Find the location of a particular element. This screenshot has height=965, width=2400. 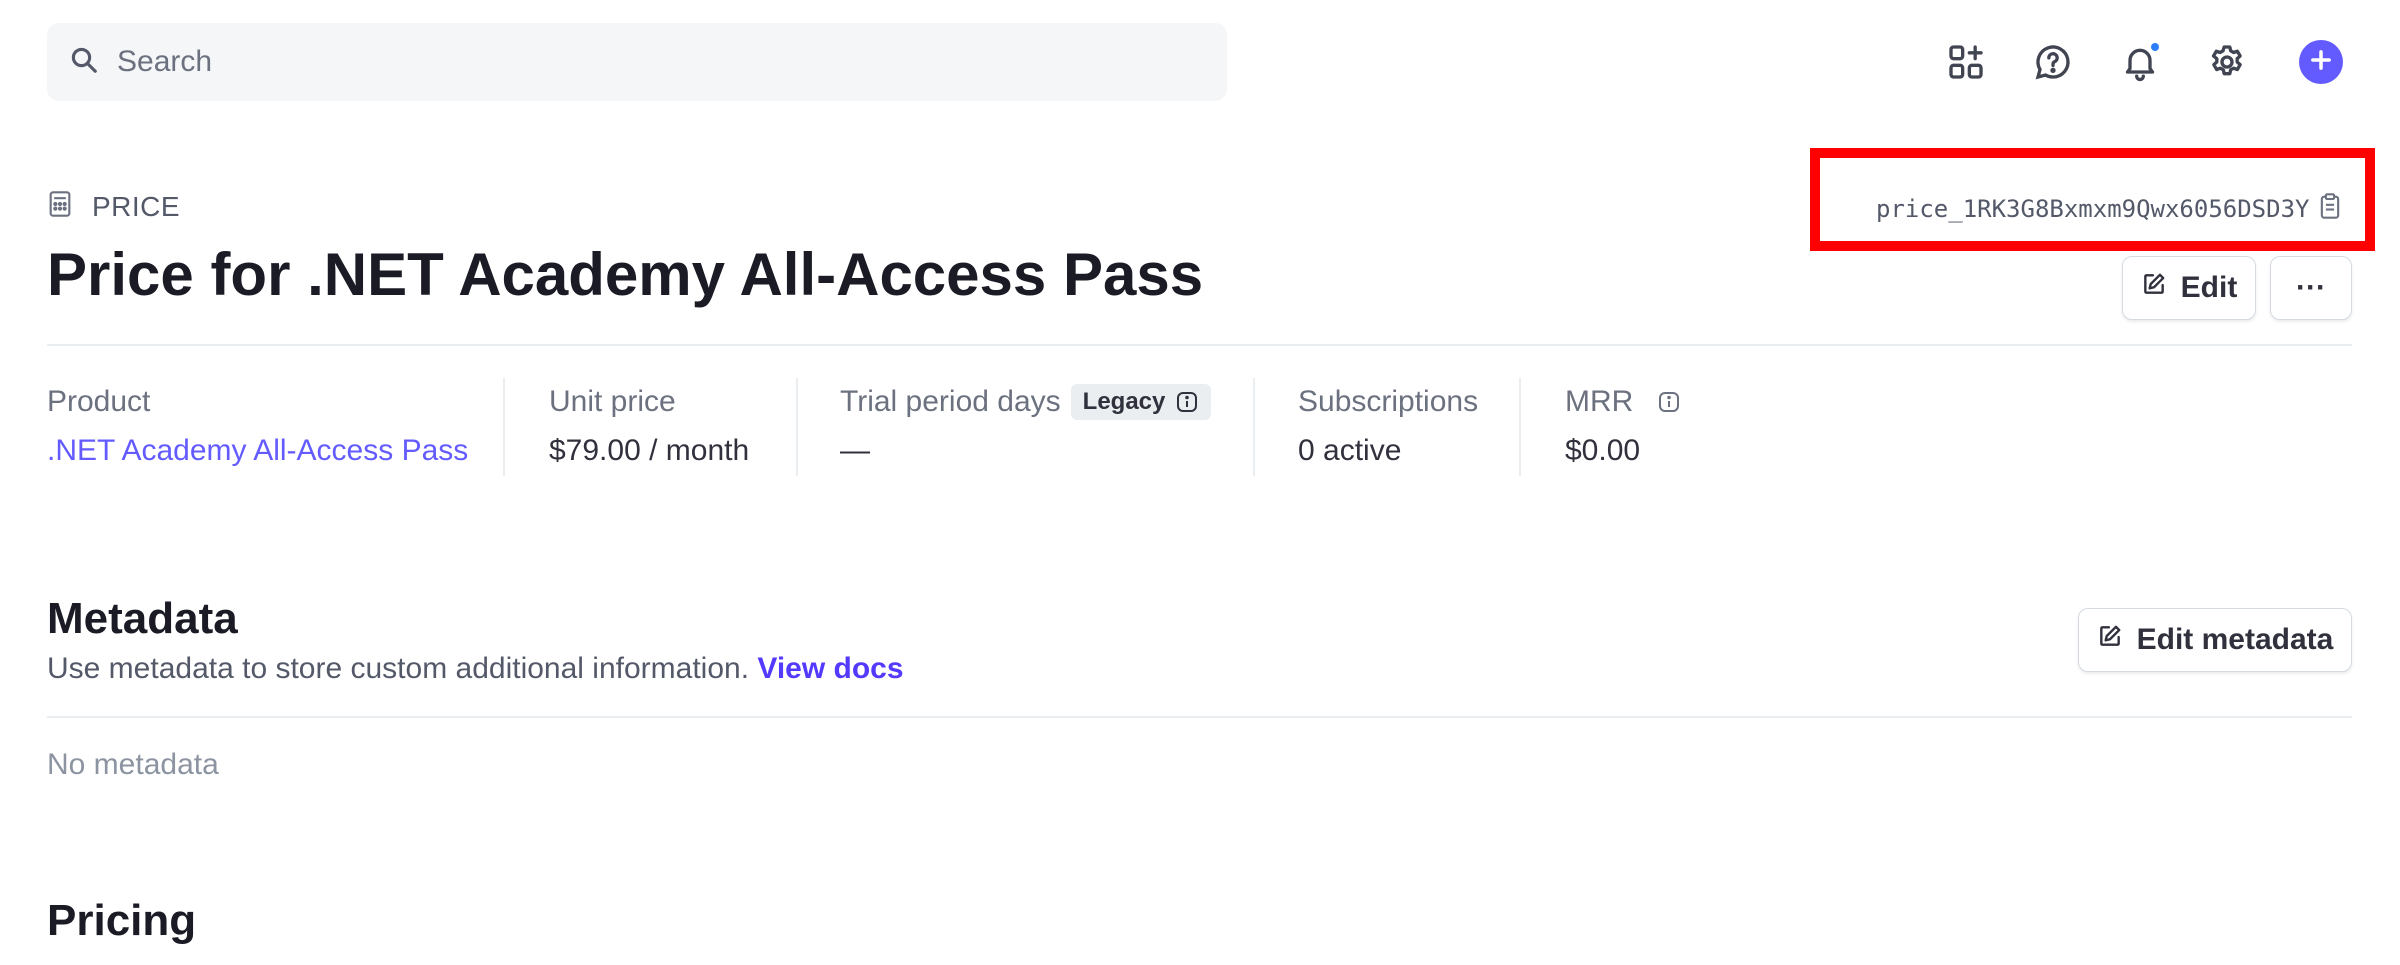

unit-price-label: Unit price is located at coordinates (612, 401).